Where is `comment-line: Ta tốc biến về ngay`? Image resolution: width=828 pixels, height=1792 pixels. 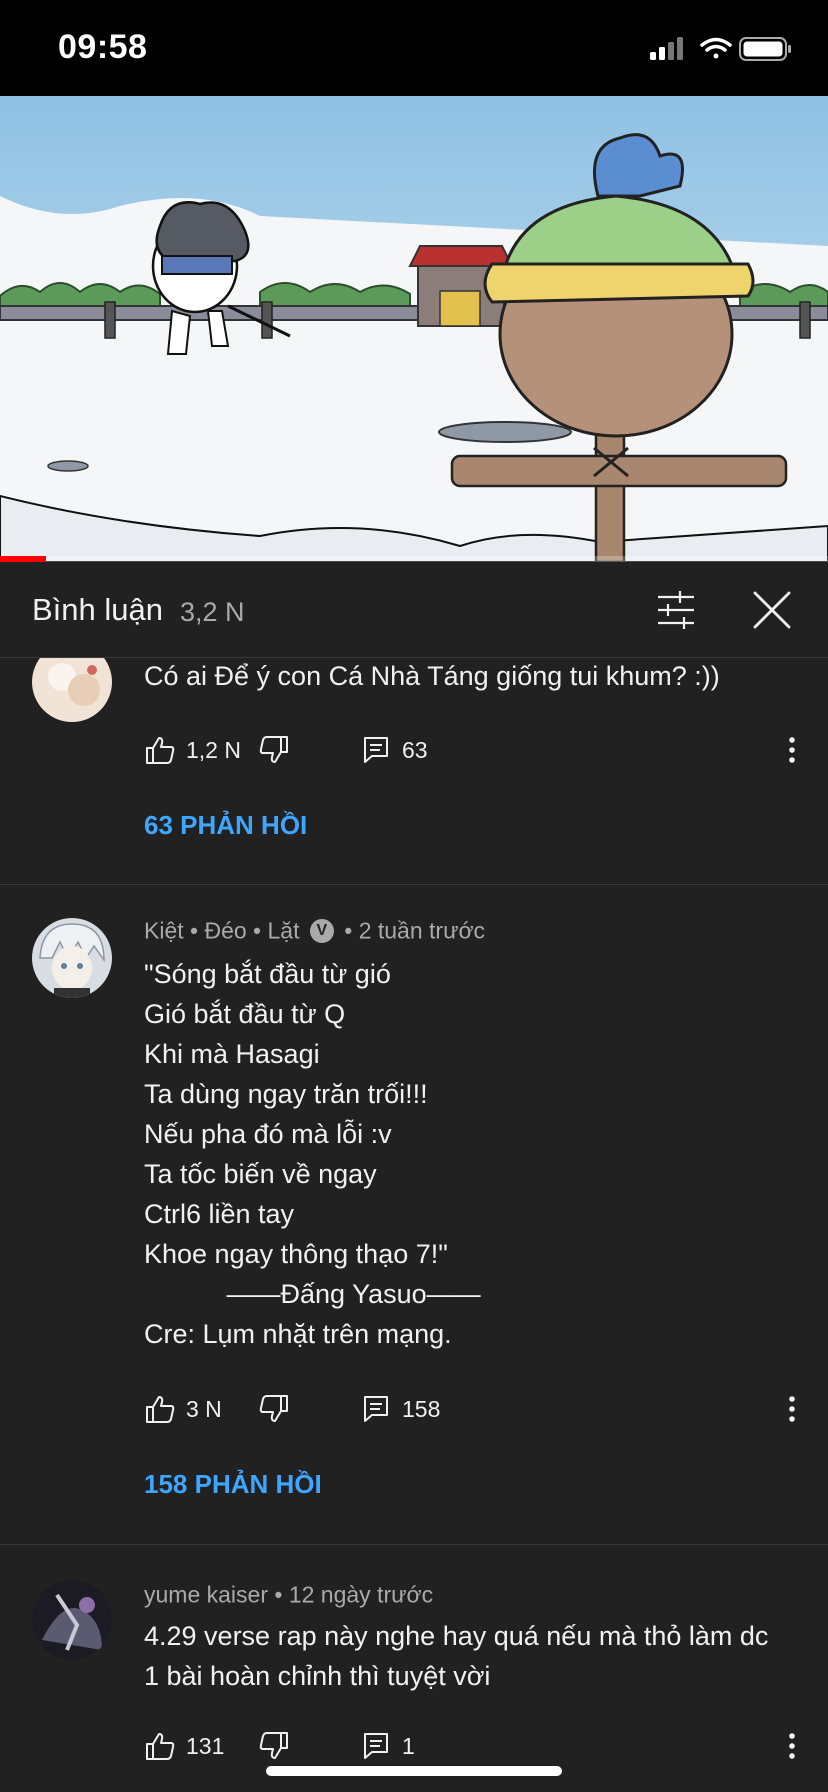 comment-line: Ta tốc biến về ngay is located at coordinates (260, 1174).